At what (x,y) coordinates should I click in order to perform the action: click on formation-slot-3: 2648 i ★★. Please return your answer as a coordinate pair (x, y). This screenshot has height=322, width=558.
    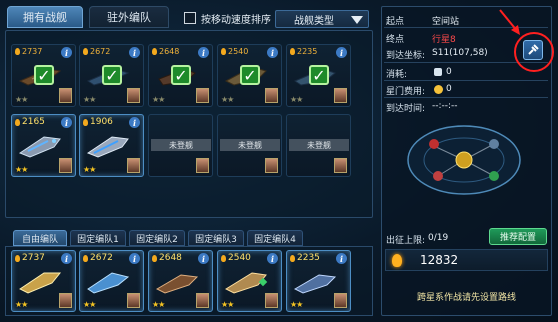
    Looking at the image, I should click on (180, 281).